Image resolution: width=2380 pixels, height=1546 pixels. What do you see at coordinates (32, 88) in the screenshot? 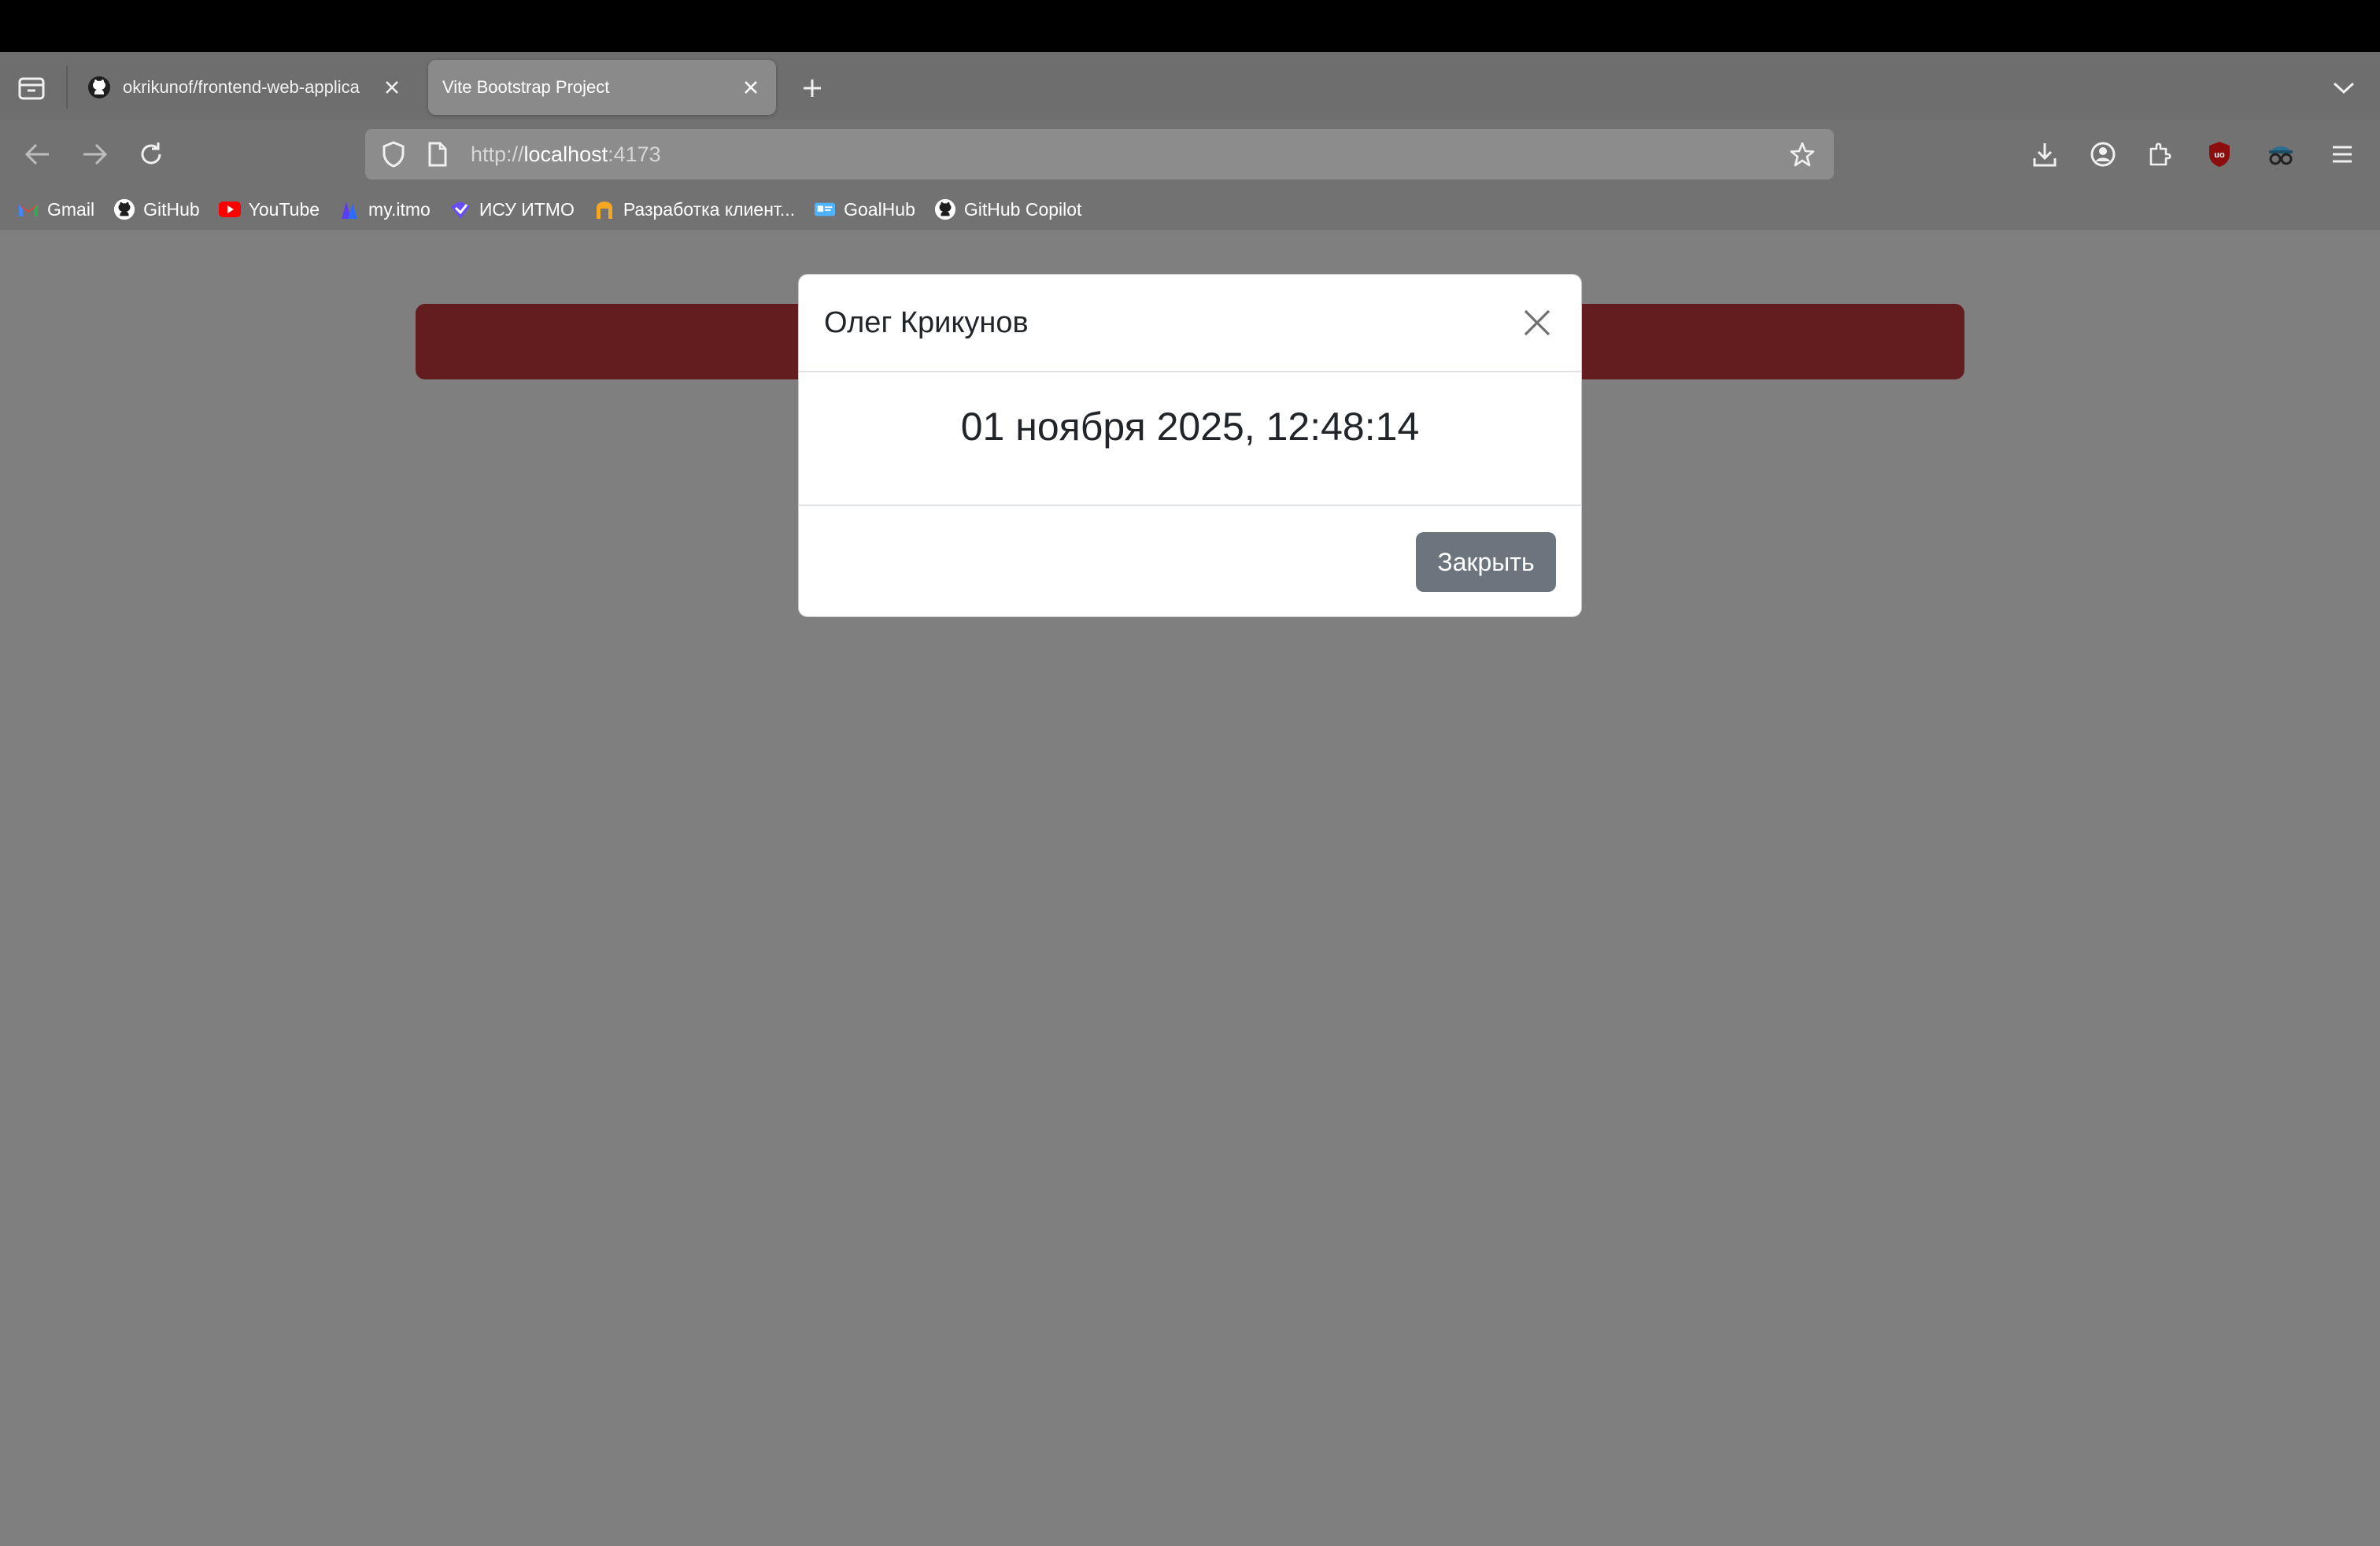
I see `tab-overview-icon` at bounding box center [32, 88].